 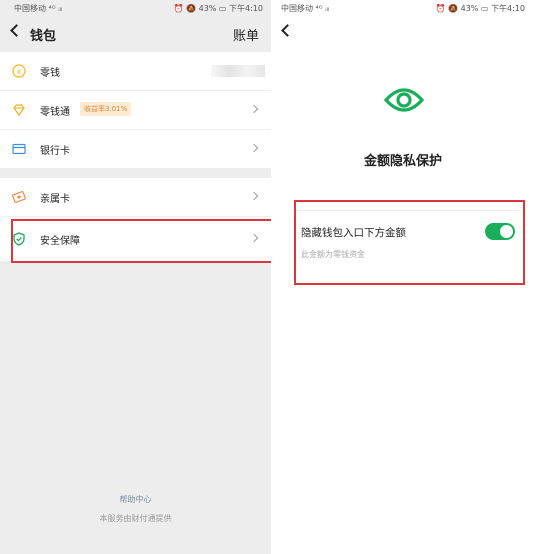 I want to click on wallet-item-lingqiantong: 零钱通 收益率3.01%, so click(x=135, y=110).